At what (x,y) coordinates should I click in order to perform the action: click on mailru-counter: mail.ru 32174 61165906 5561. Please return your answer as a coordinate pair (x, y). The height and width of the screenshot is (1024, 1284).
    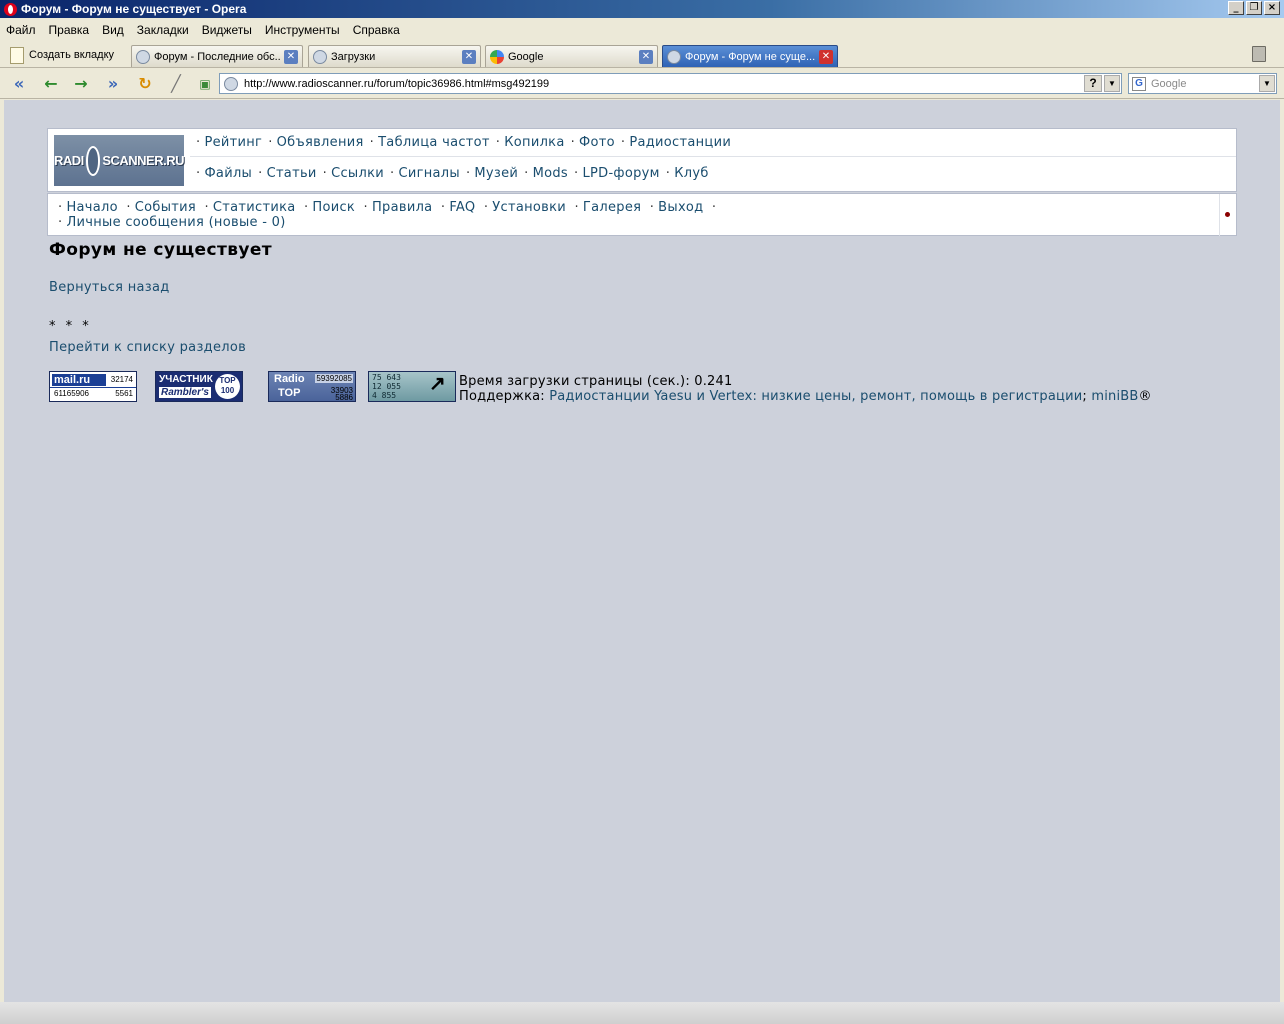
    Looking at the image, I should click on (93, 386).